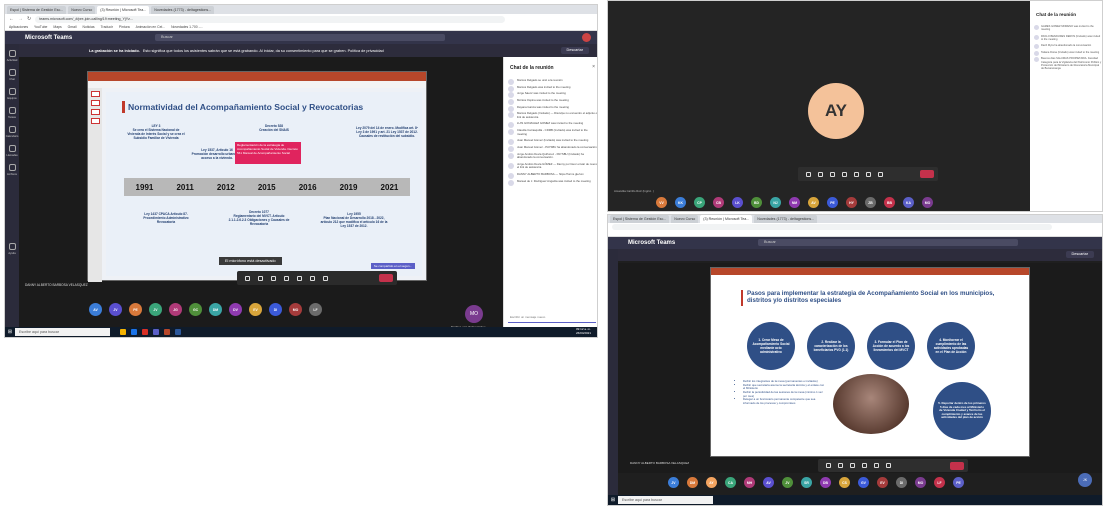 The image size is (1103, 506). Describe the element at coordinates (586, 37) in the screenshot. I see `avatar` at that location.